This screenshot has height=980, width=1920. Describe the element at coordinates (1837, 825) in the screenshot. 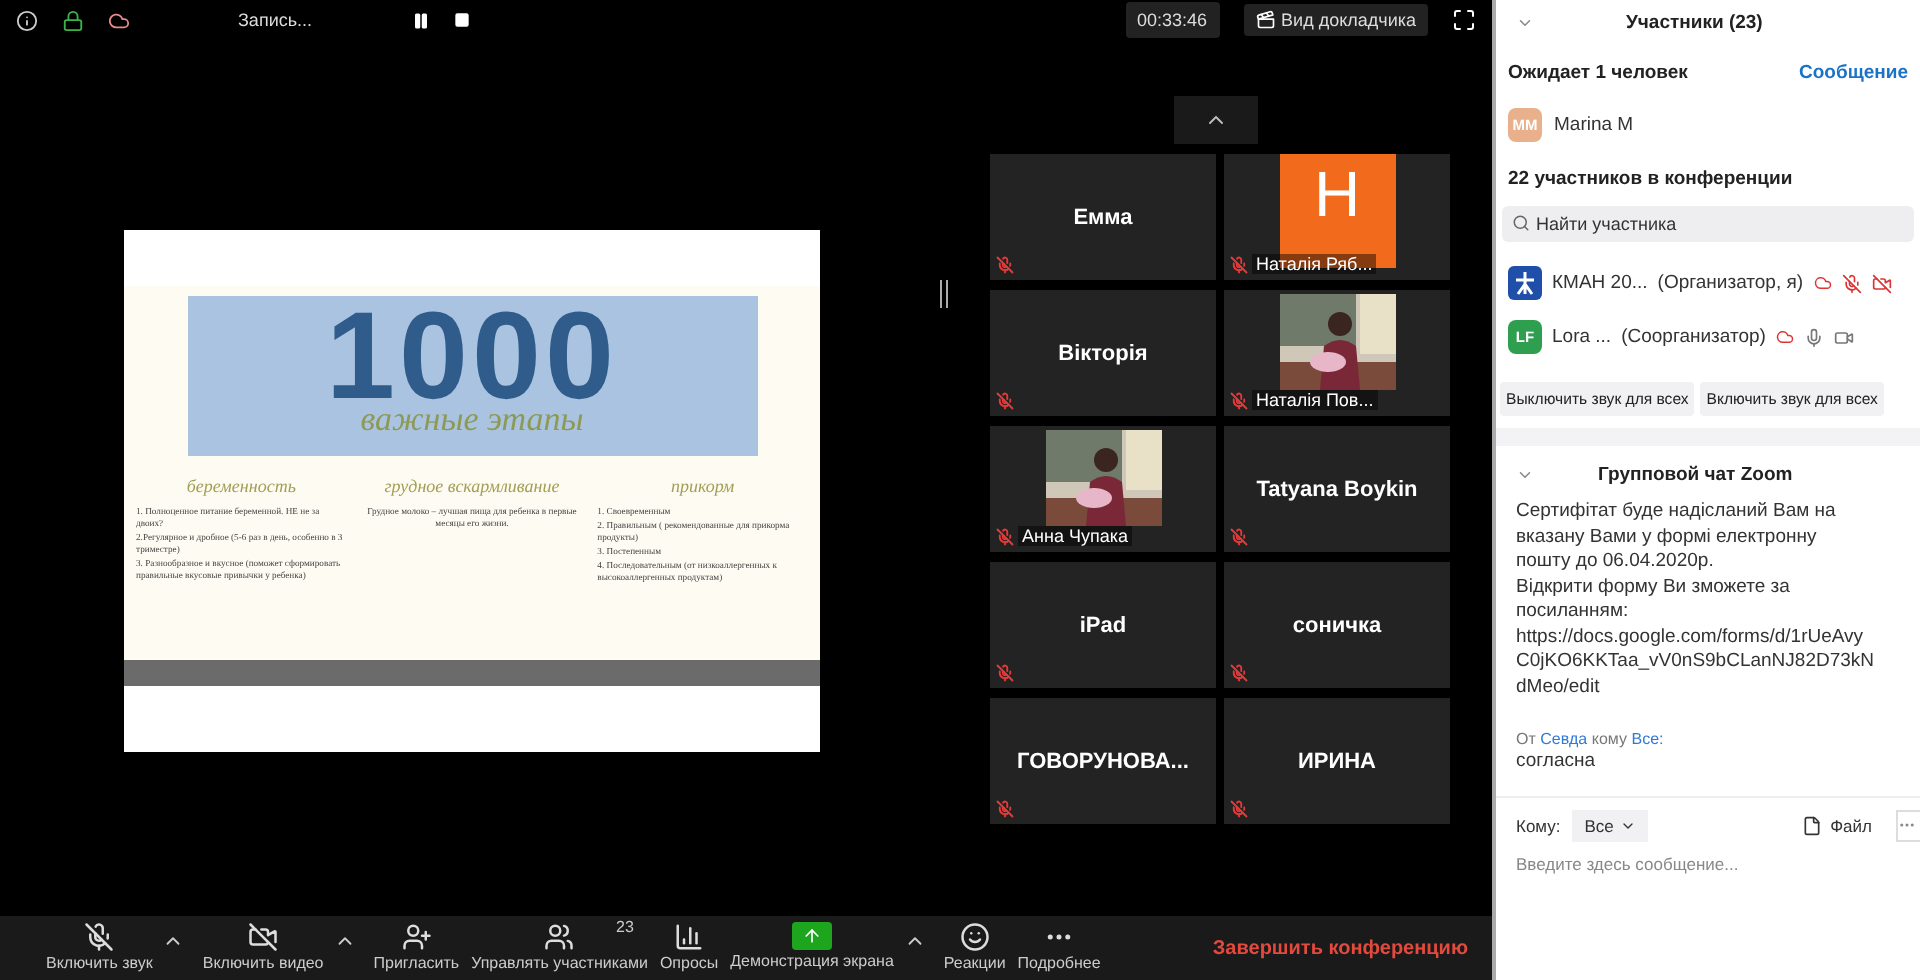

I see `file-button: Файл` at that location.